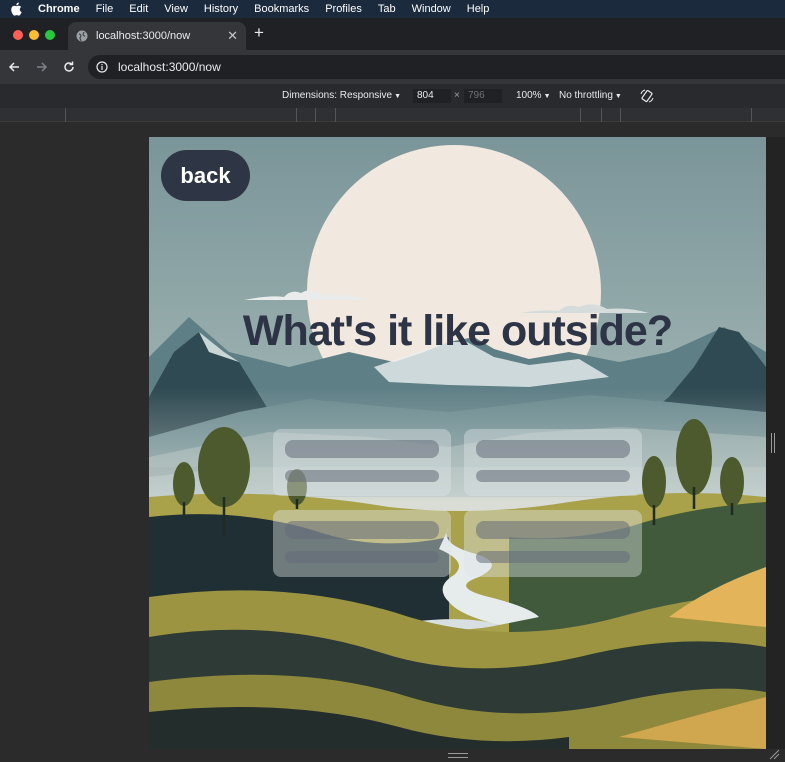 The width and height of the screenshot is (785, 762). I want to click on resize-handle-right, so click(773, 443).